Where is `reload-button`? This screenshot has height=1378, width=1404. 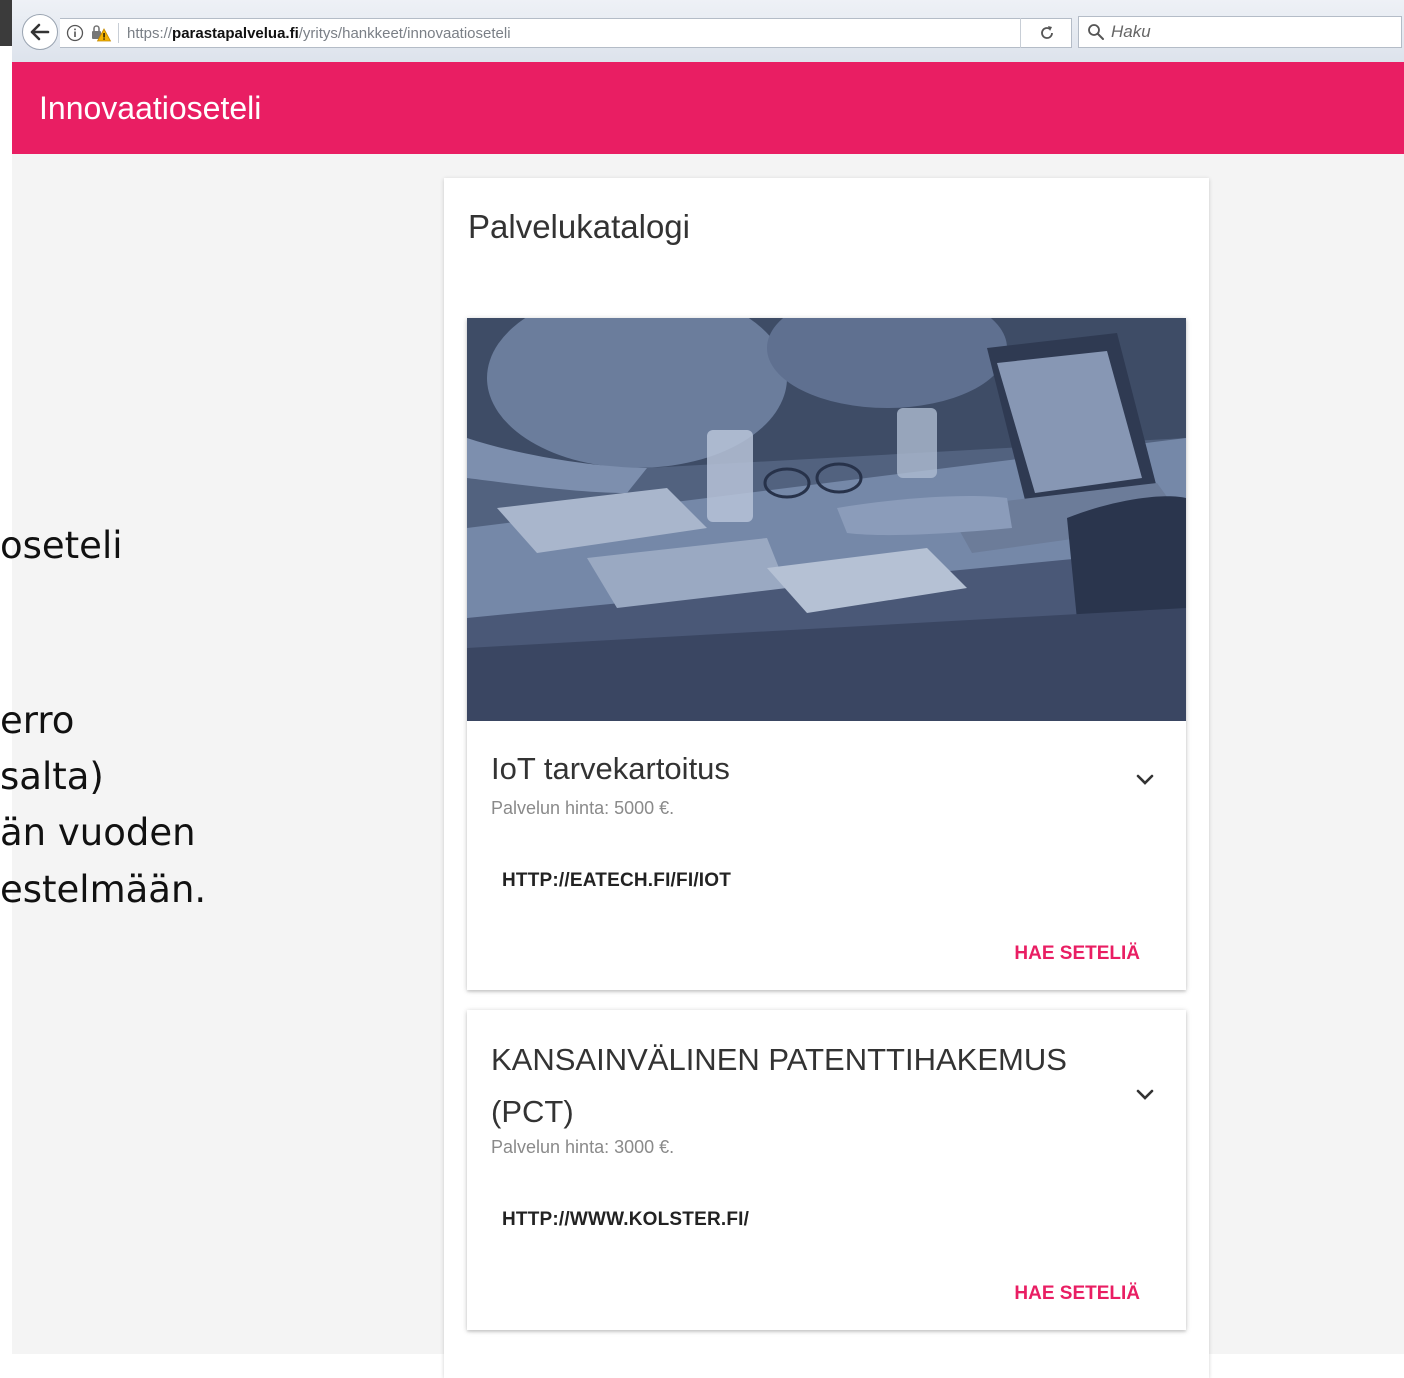
reload-button is located at coordinates (1046, 33).